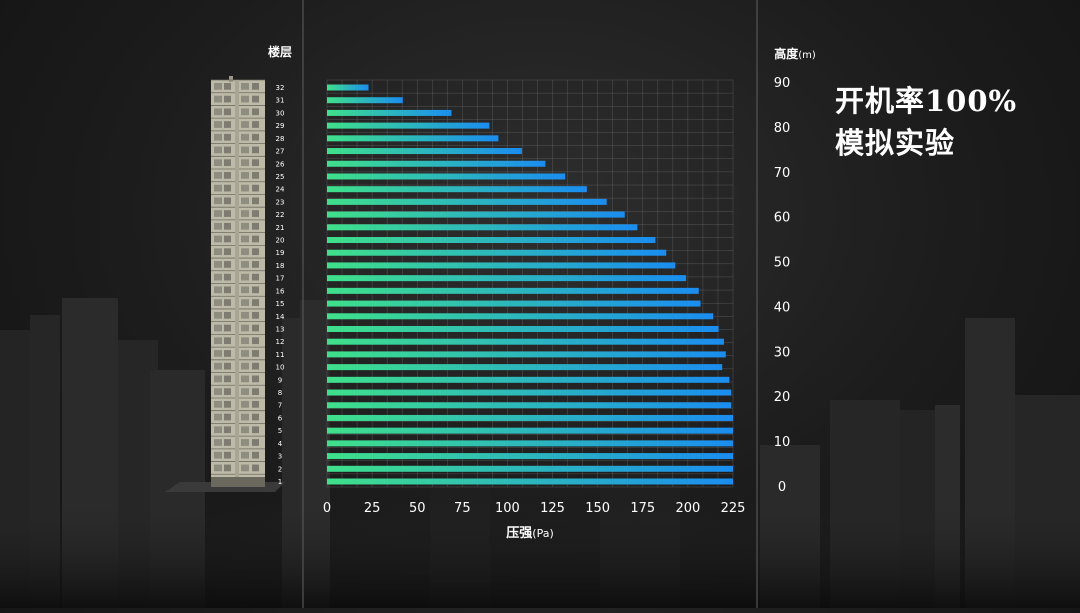 This screenshot has width=1080, height=613. Describe the element at coordinates (782, 218) in the screenshot. I see `height-tick-label: 60` at that location.